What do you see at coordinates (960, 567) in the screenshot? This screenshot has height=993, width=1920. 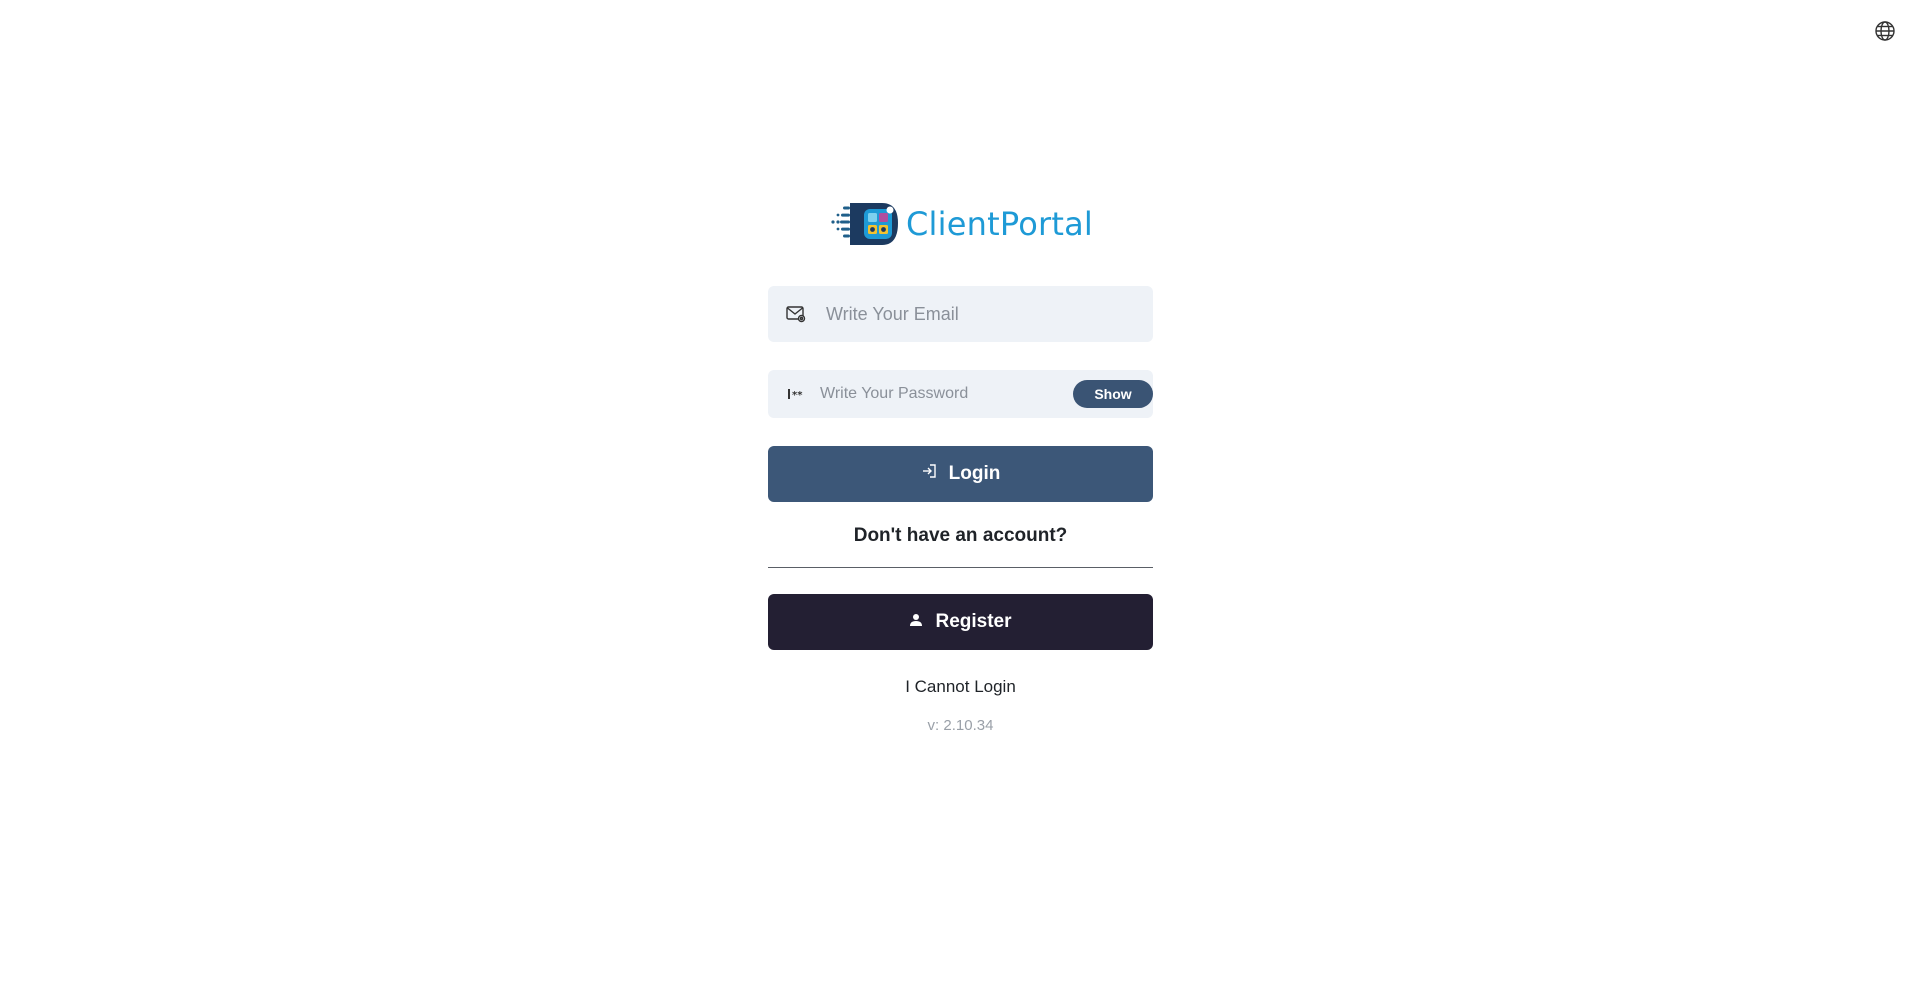 I see `divider` at bounding box center [960, 567].